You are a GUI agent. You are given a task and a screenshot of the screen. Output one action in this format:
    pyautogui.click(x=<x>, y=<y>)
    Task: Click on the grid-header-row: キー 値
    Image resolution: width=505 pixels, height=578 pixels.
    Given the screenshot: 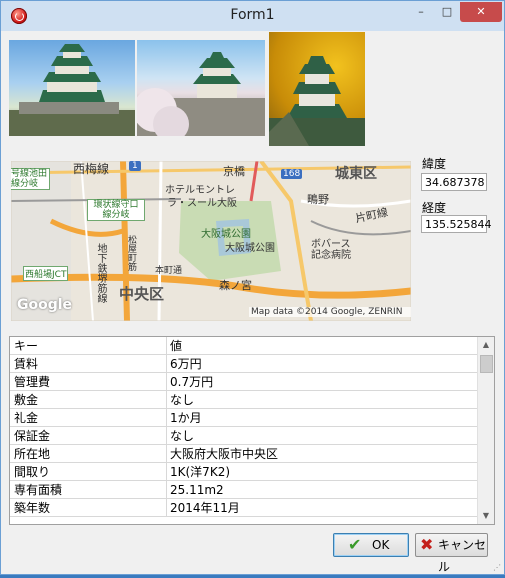 What is the action you would take?
    pyautogui.click(x=244, y=346)
    